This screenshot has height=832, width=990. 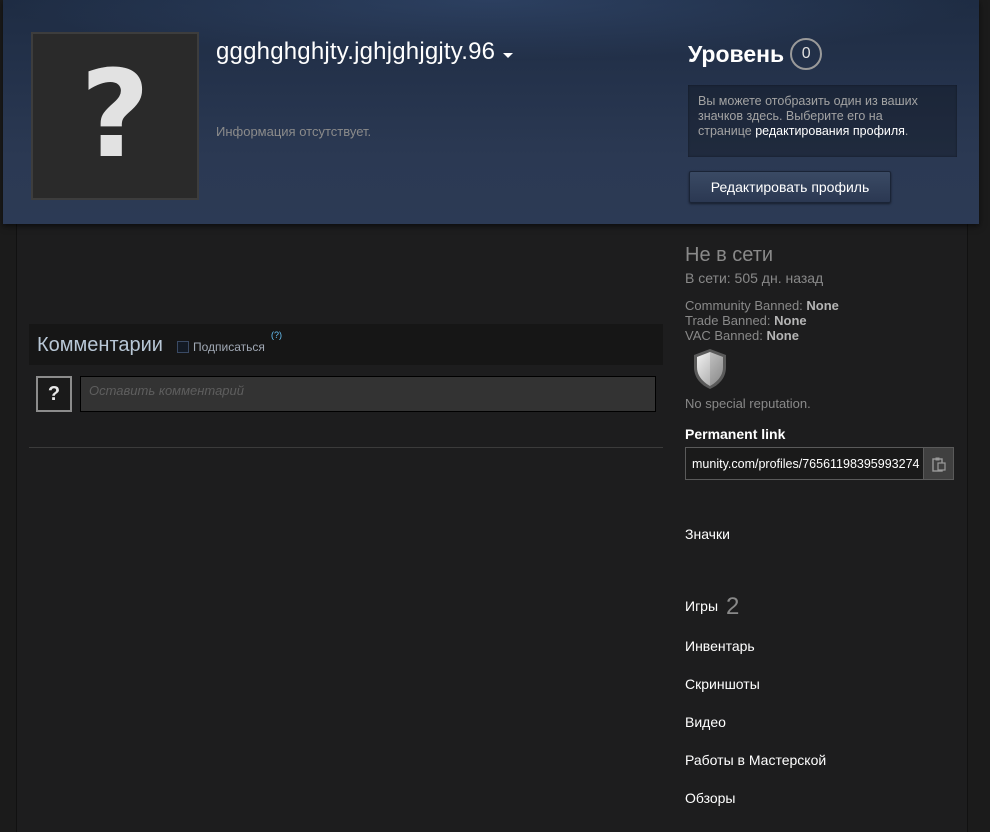 What do you see at coordinates (755, 760) in the screenshot?
I see `nav-workshop: Работы в Мастерской` at bounding box center [755, 760].